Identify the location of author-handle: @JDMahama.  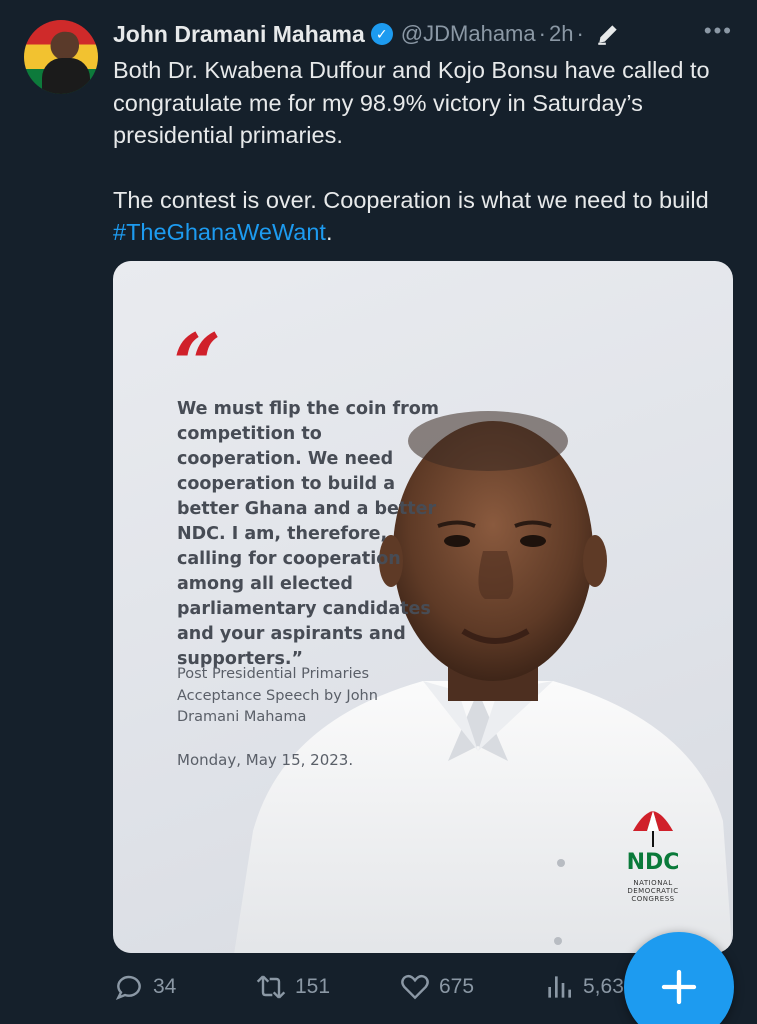
(468, 34).